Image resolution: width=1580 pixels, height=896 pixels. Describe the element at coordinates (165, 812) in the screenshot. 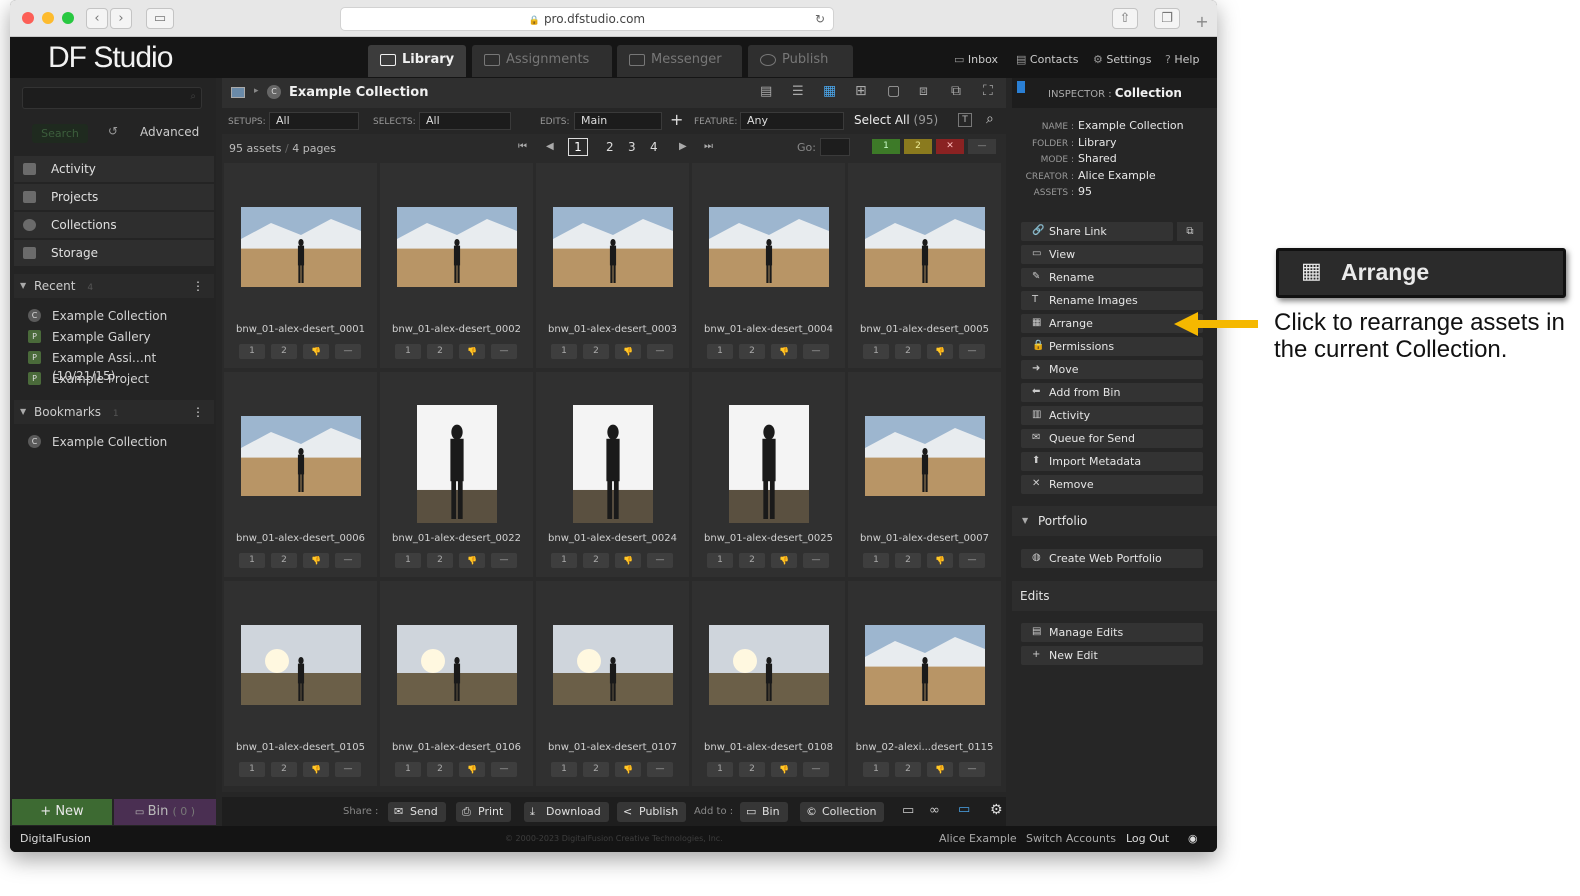

I see `bin-button: ▭ Bin ( 0 )` at that location.